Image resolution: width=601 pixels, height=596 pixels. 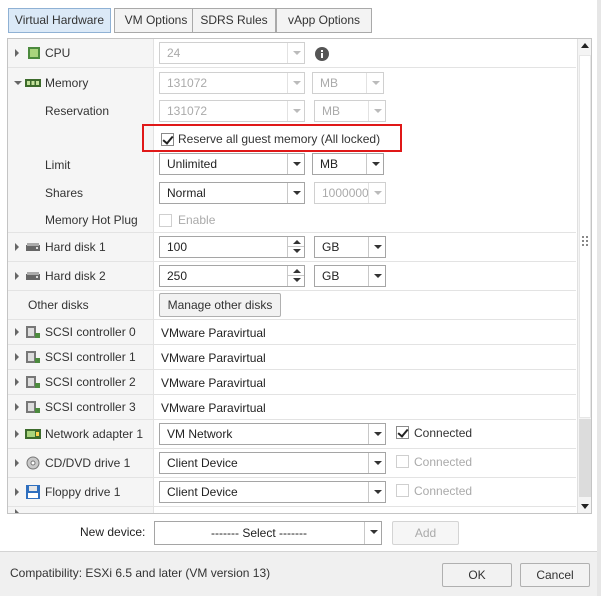 What do you see at coordinates (17, 463) in the screenshot?
I see `expand-cd-dvd-icon` at bounding box center [17, 463].